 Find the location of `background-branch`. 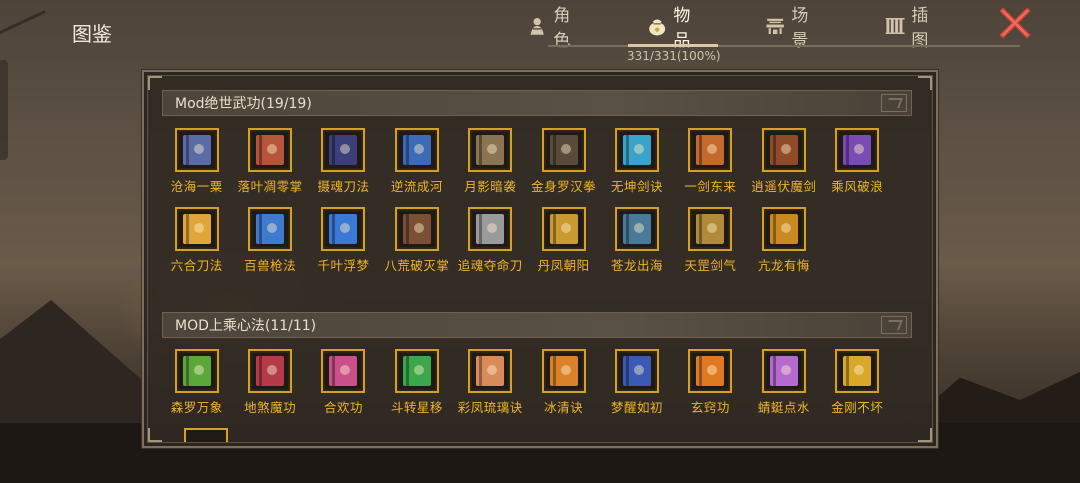

background-branch is located at coordinates (35, 50).